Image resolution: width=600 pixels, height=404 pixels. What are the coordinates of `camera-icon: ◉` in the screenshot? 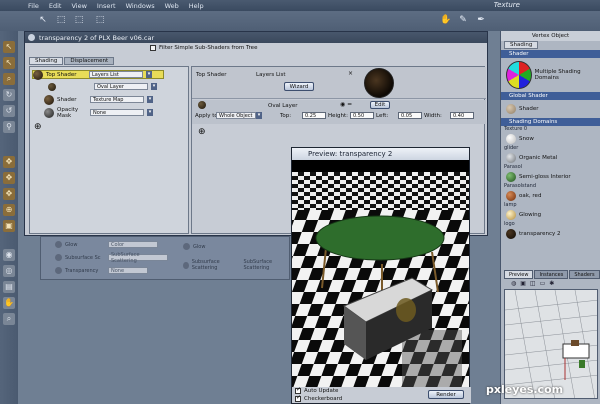 It's located at (9, 255).